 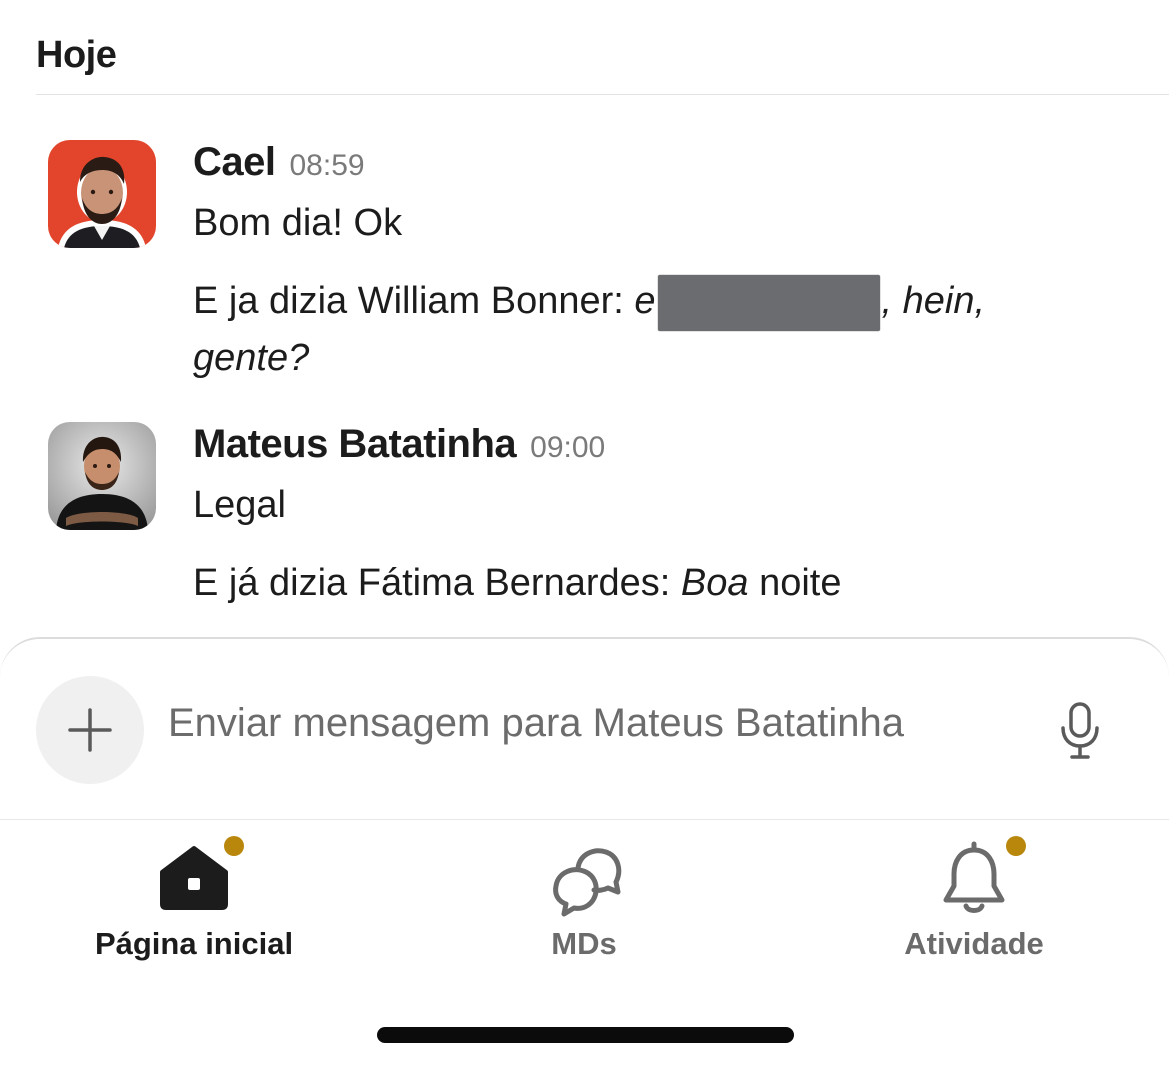 I want to click on bell-icon-wrap, so click(x=980, y=877).